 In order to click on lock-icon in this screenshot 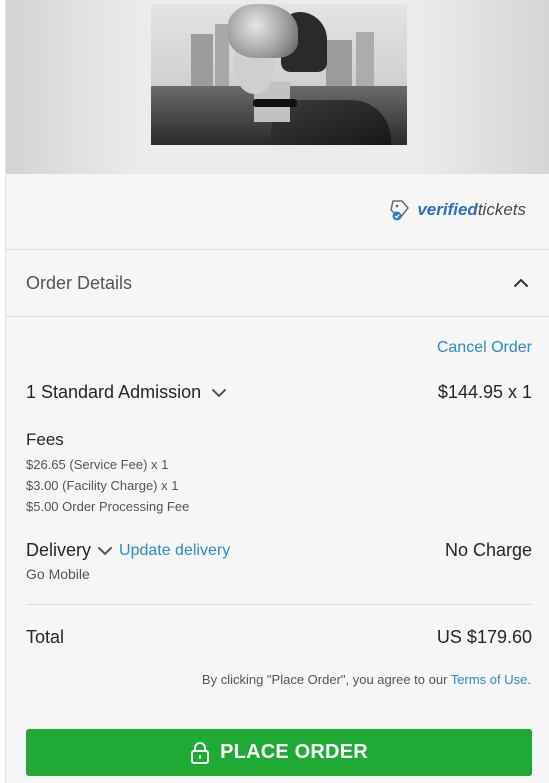, I will do `click(200, 752)`.